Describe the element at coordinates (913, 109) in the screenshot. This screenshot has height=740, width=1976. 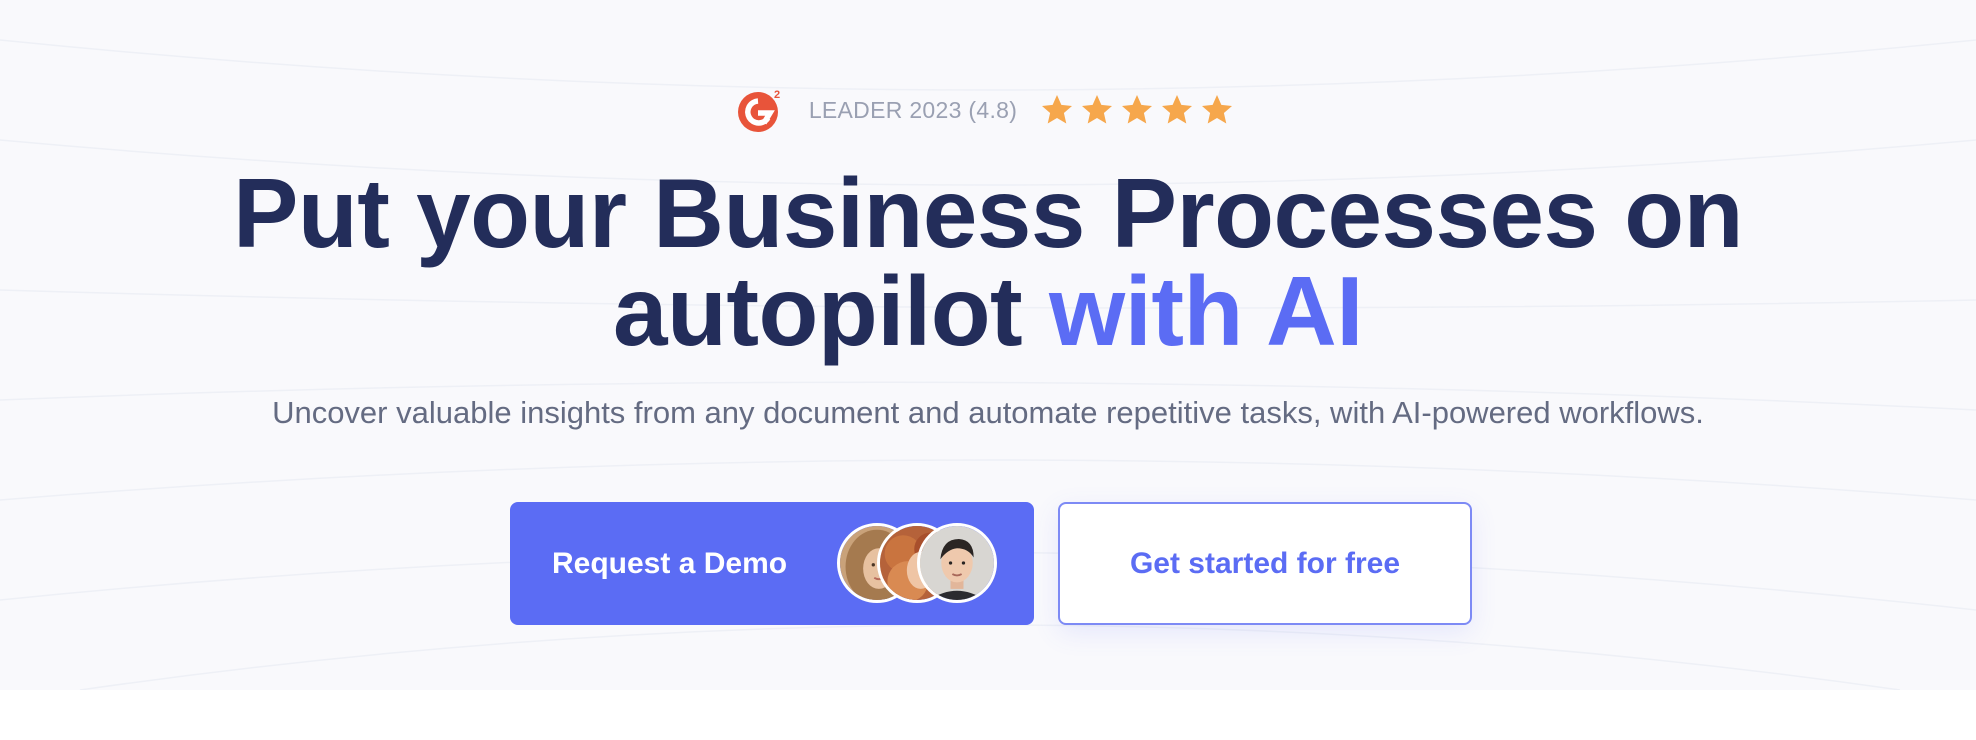
I see `rating-label: LEADER 2023 (4.8)` at that location.